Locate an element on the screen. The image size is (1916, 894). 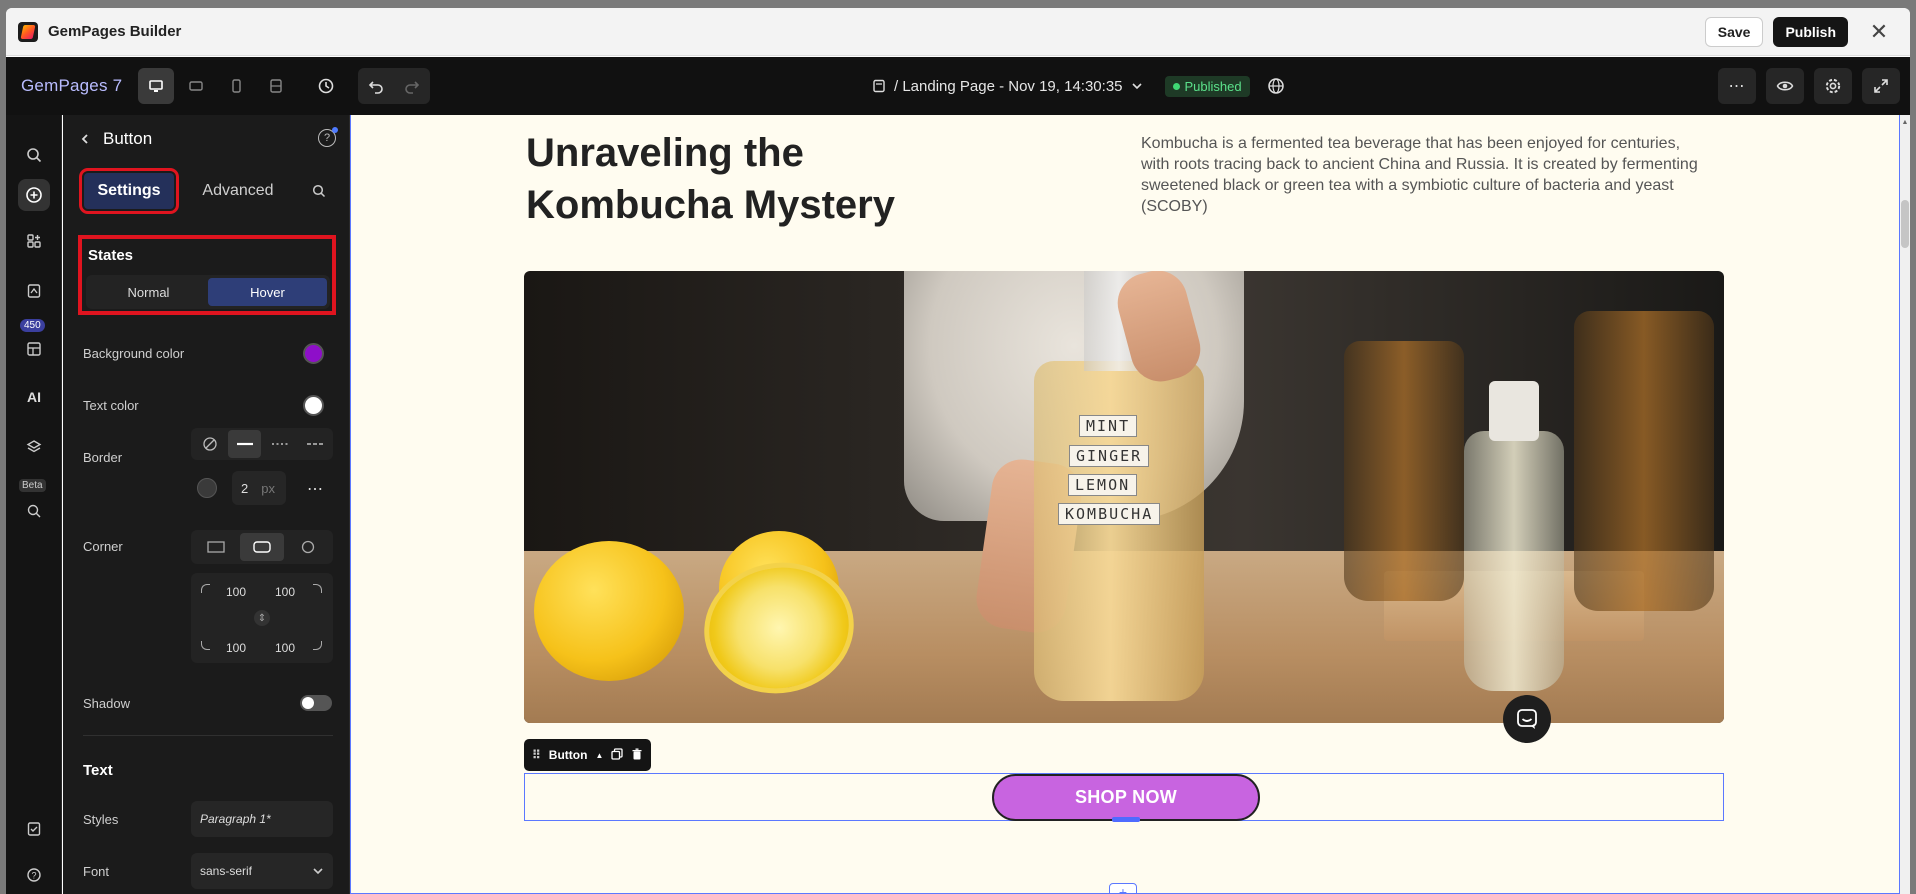
states-section: States Normal Hover is located at coordinates (207, 275).